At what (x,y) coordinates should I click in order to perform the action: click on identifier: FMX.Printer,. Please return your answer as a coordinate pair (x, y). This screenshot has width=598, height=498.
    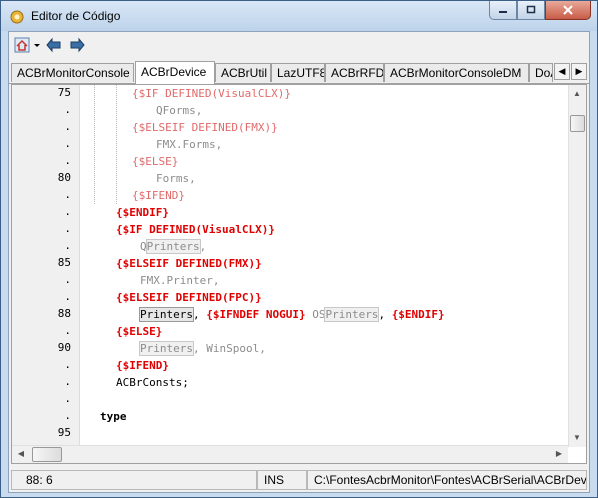
    Looking at the image, I should click on (180, 280).